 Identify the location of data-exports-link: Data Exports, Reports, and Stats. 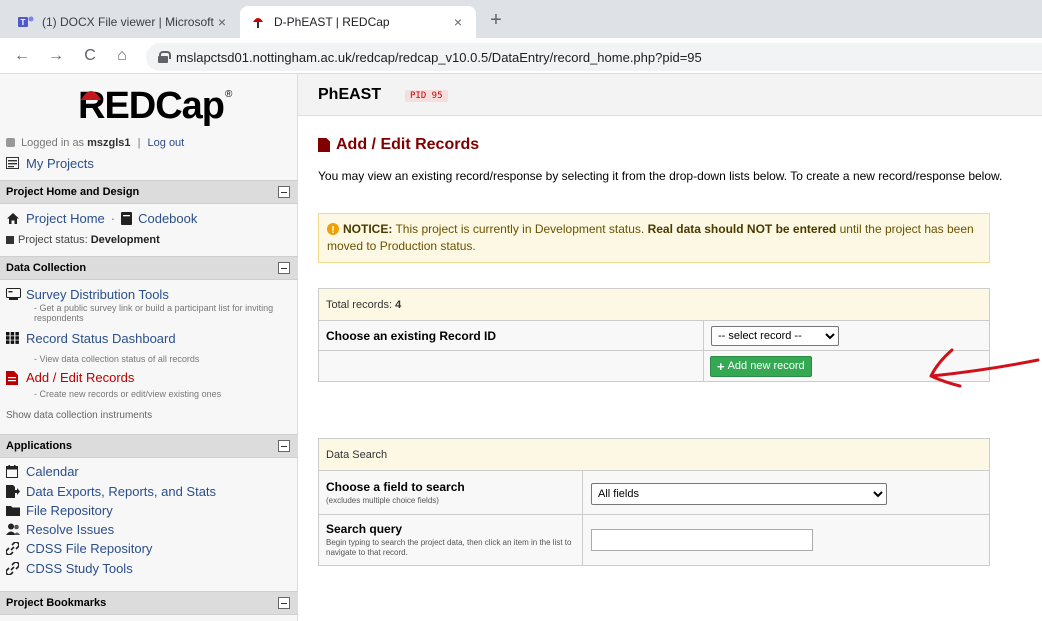
(111, 491).